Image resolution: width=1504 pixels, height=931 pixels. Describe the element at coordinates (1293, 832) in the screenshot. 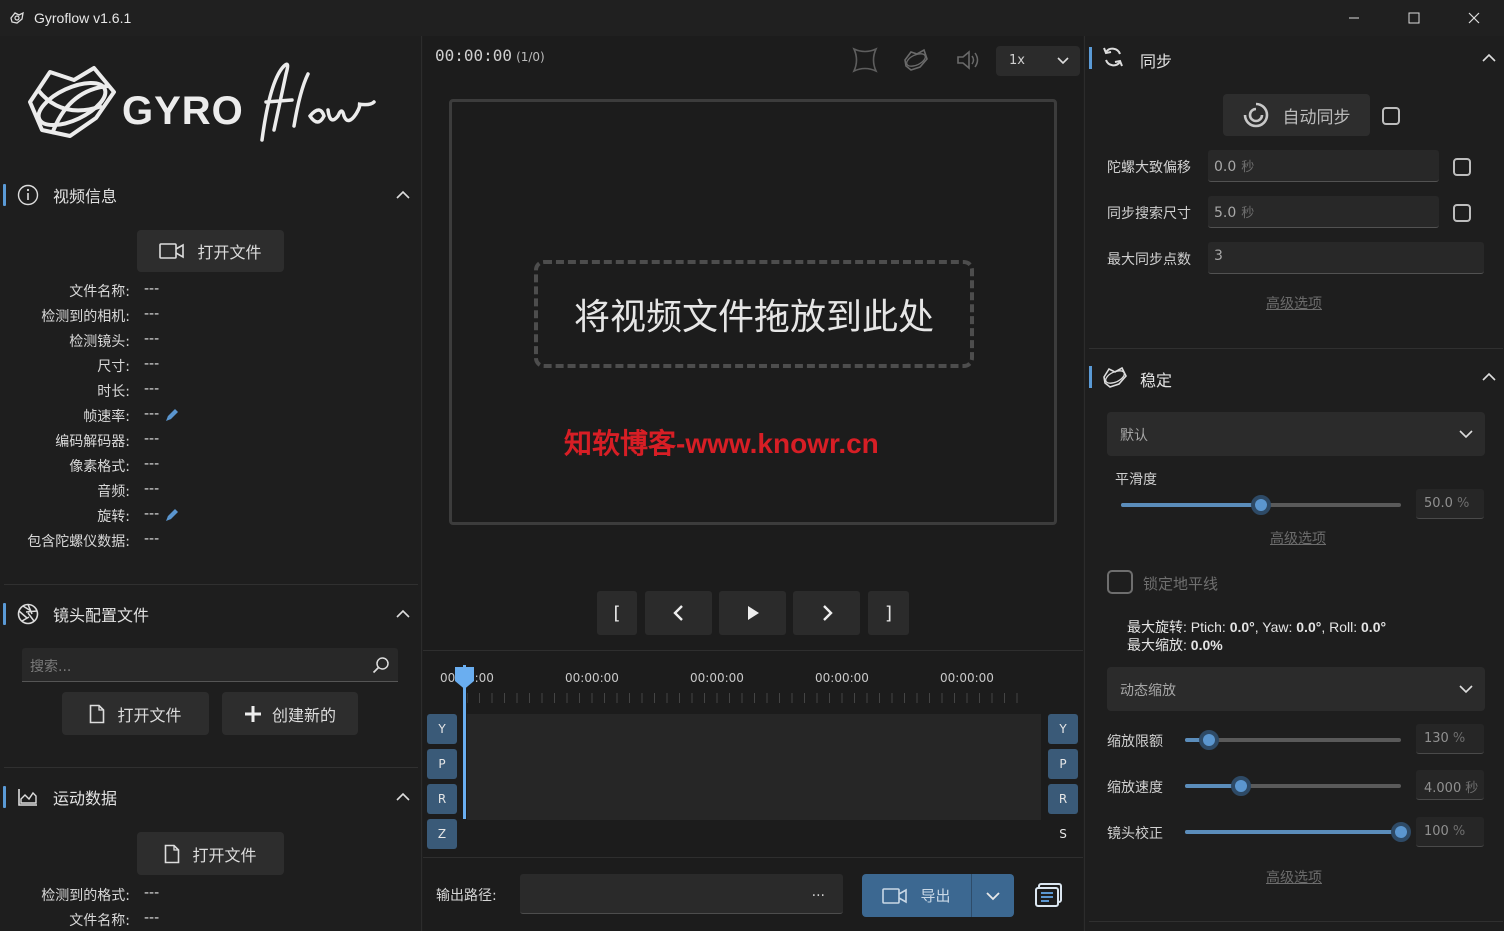

I see `slider-fill` at that location.